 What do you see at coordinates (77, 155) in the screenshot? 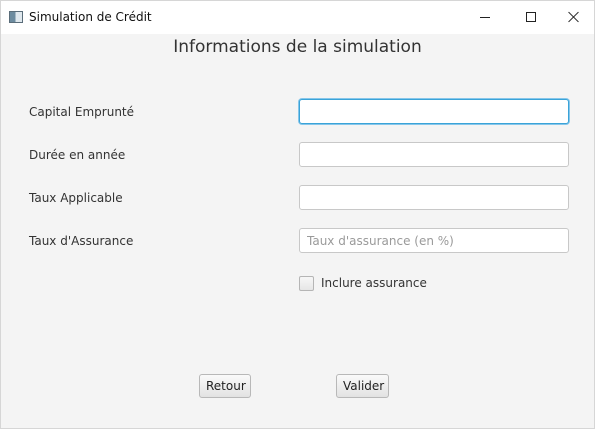
I see `duration-label: Durée en année` at bounding box center [77, 155].